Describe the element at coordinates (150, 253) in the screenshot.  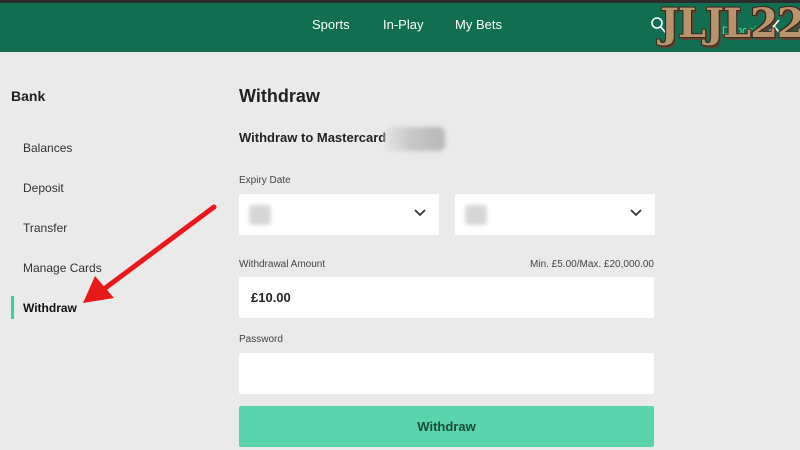
I see `annotation-arrow` at that location.